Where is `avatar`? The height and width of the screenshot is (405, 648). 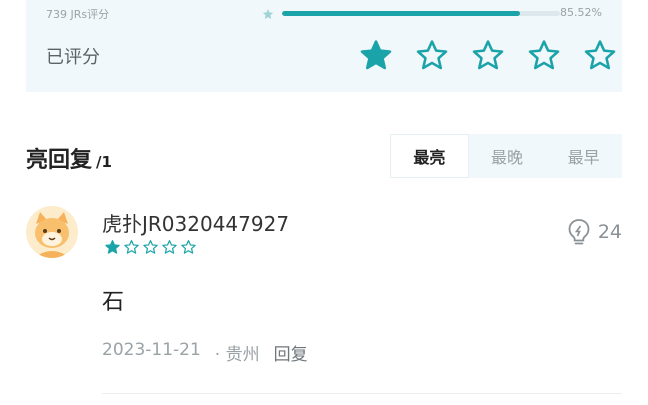
avatar is located at coordinates (52, 232).